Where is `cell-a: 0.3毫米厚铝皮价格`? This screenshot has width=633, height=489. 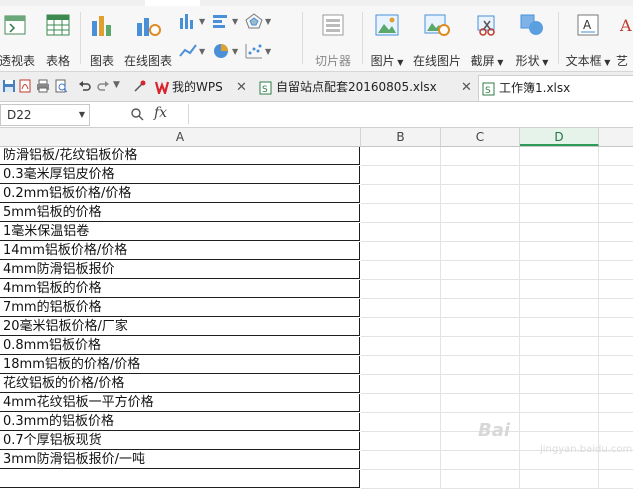 cell-a: 0.3毫米厚铝皮价格 is located at coordinates (180, 175).